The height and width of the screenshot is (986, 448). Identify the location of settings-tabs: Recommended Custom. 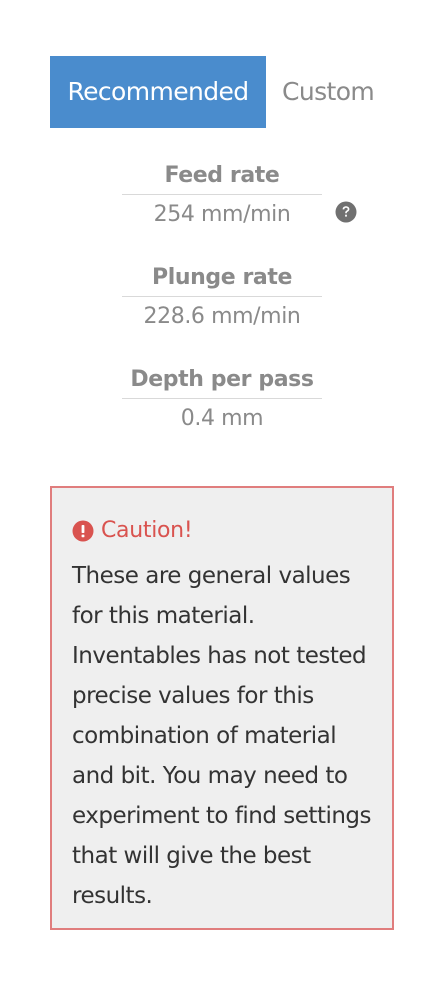
(220, 92).